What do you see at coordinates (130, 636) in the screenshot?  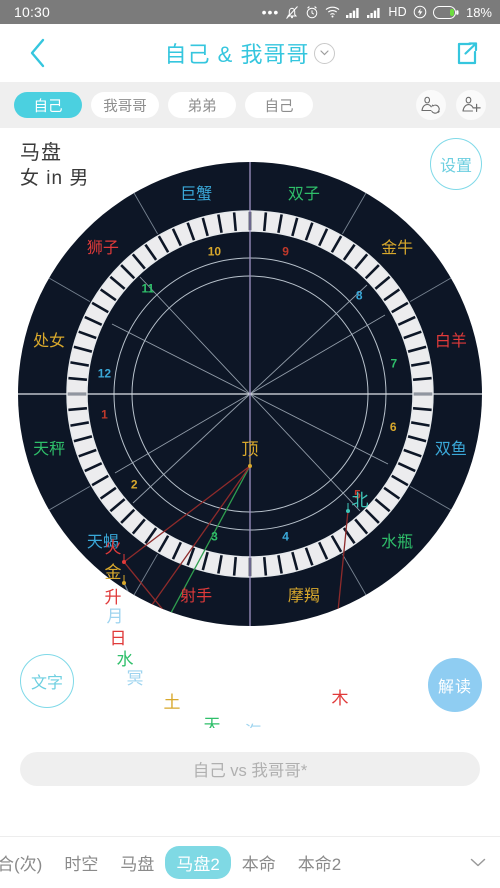 I see `planet-dot-日` at bounding box center [130, 636].